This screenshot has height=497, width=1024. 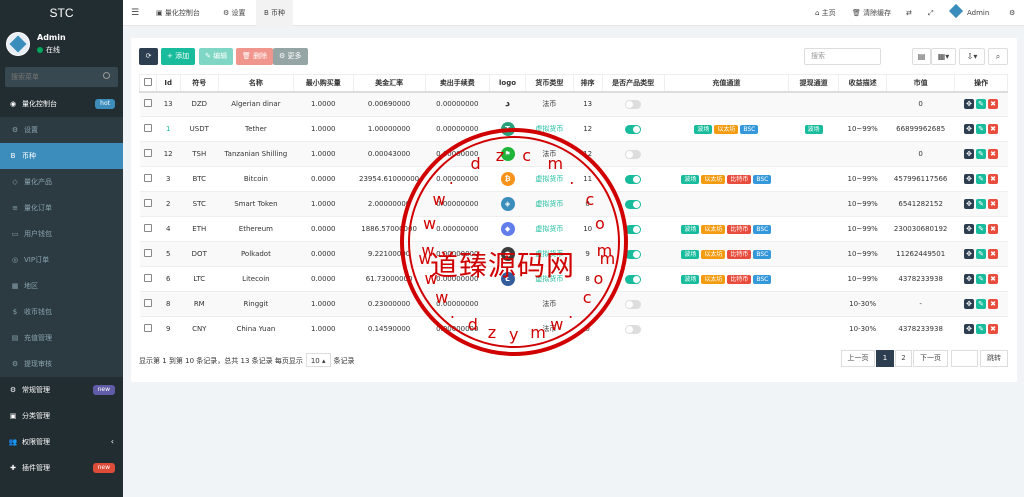 I want to click on export-button: ⇩▾, so click(x=972, y=56).